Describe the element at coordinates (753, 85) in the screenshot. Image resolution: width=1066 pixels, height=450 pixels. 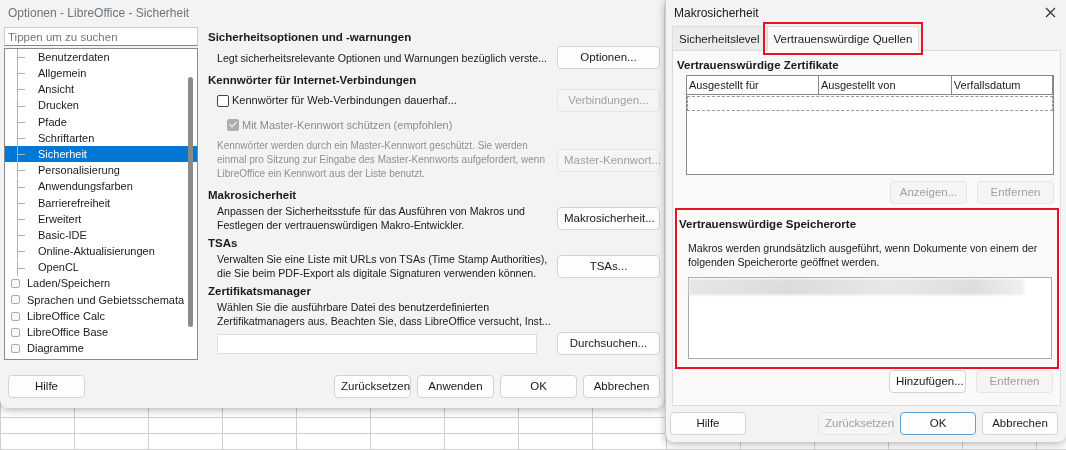
I see `column-header: Ausgestellt für` at that location.